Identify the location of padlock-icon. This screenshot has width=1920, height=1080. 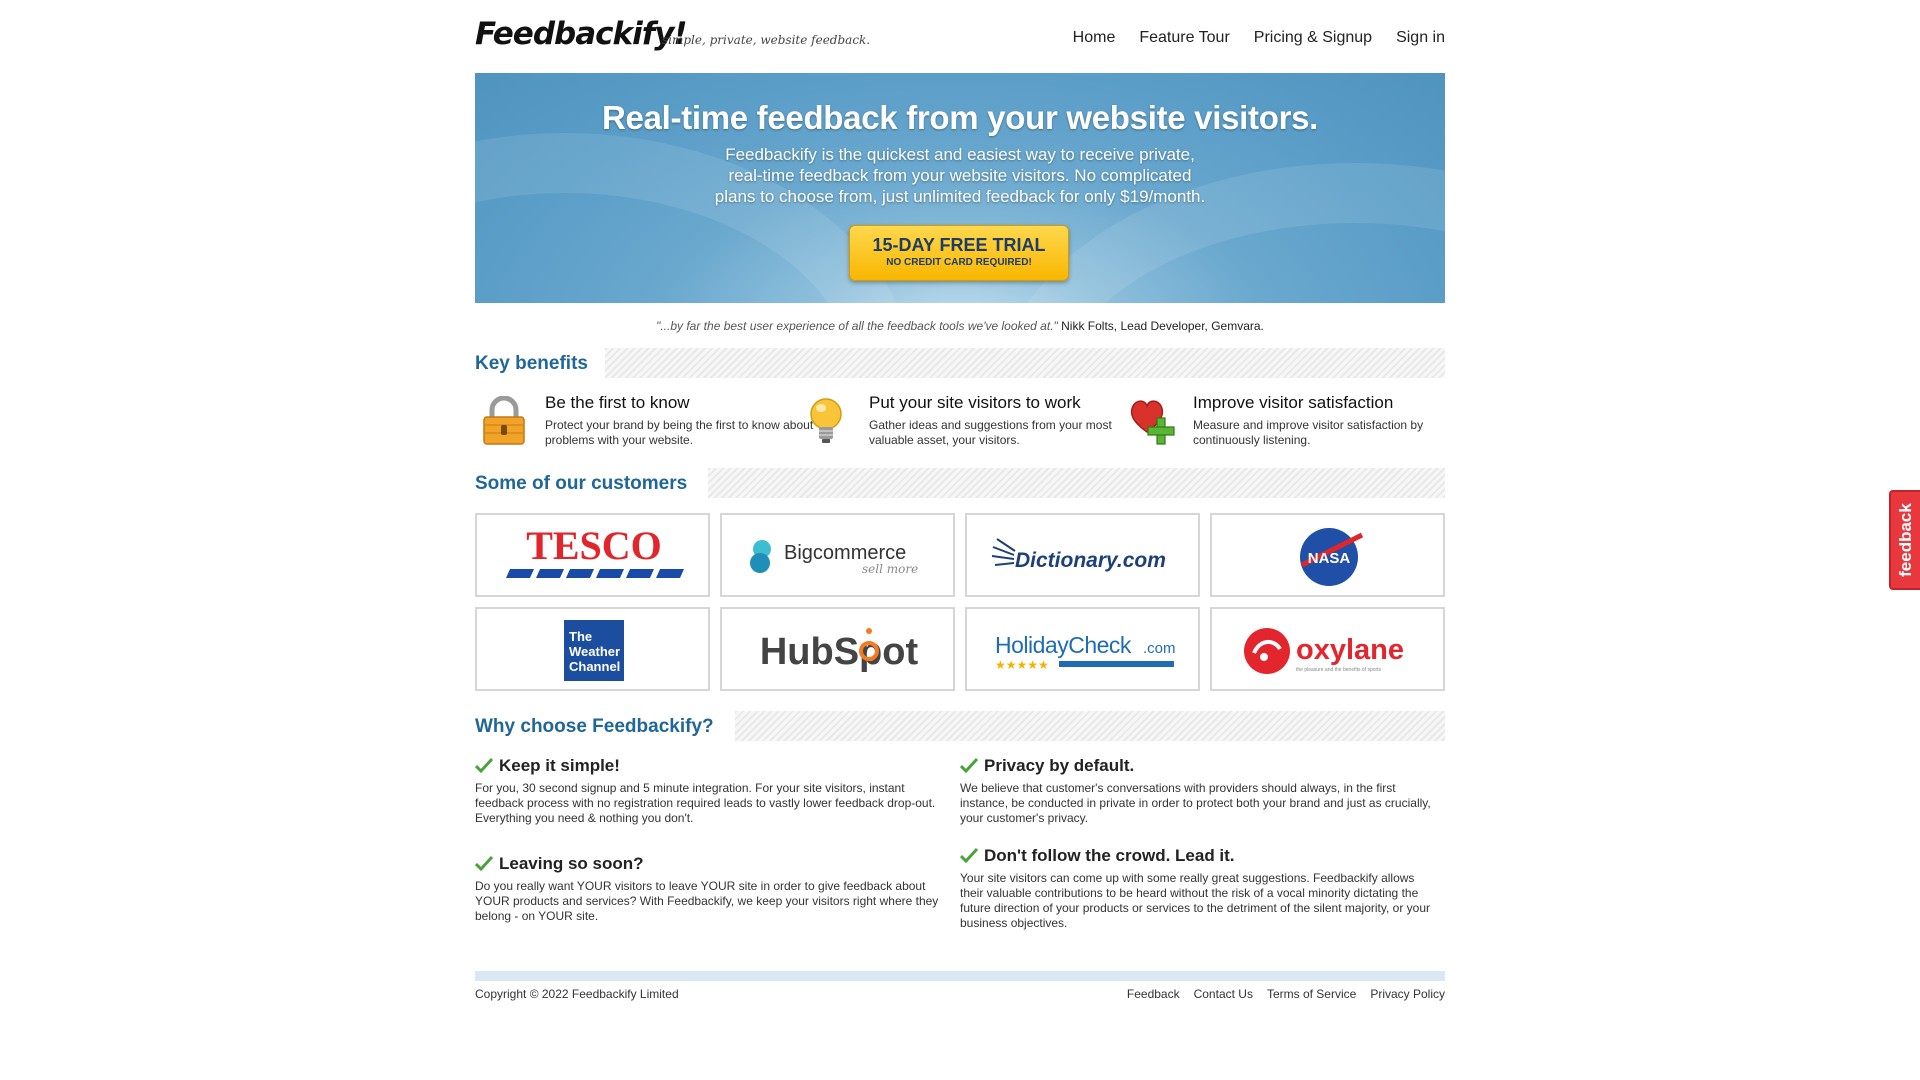
(504, 420).